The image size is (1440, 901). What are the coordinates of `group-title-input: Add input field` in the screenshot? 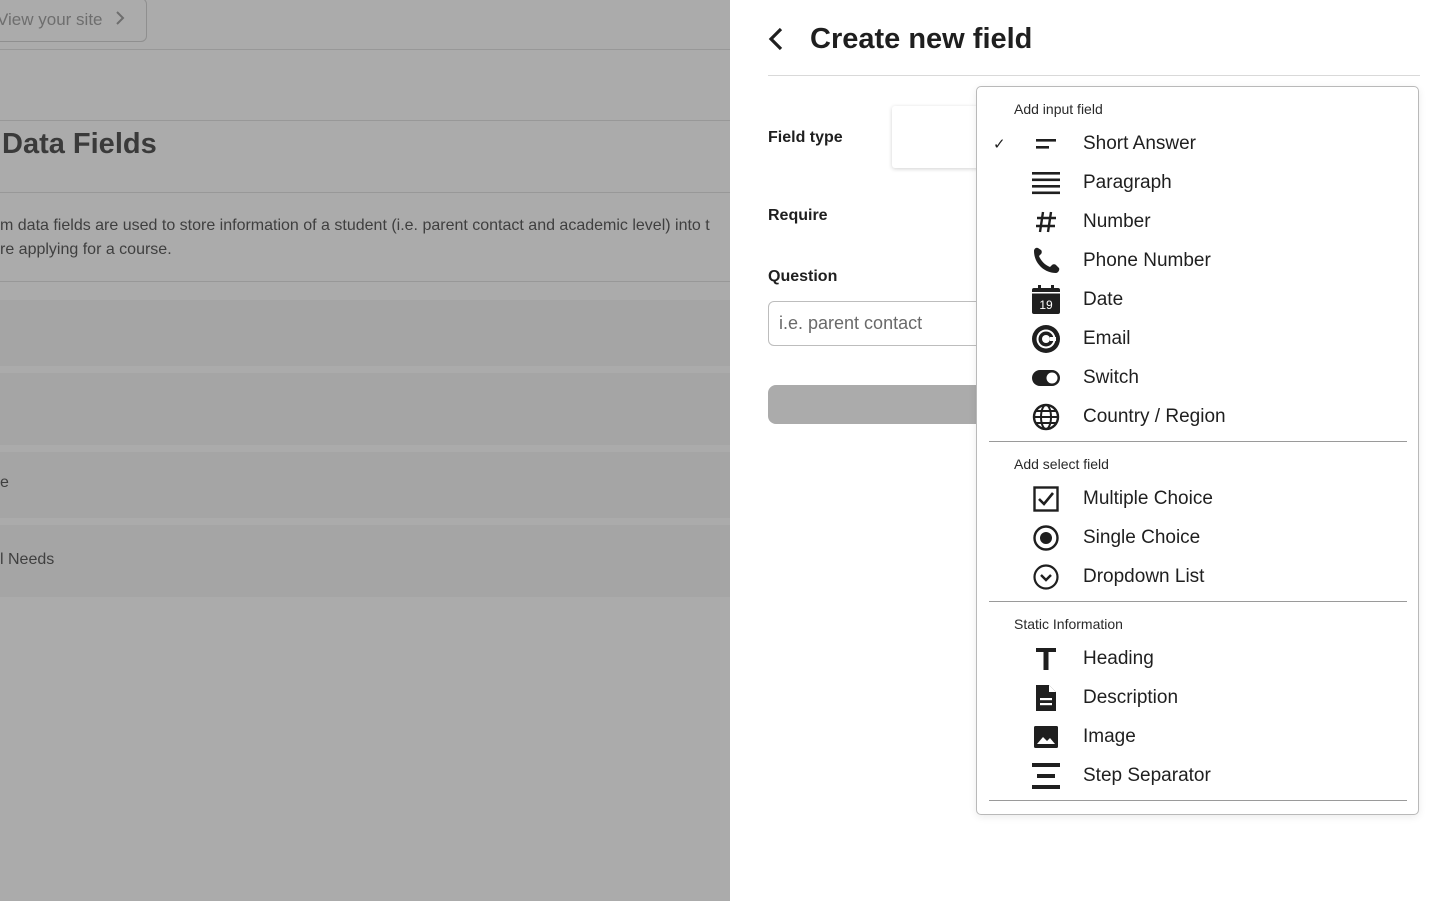 It's located at (1058, 109).